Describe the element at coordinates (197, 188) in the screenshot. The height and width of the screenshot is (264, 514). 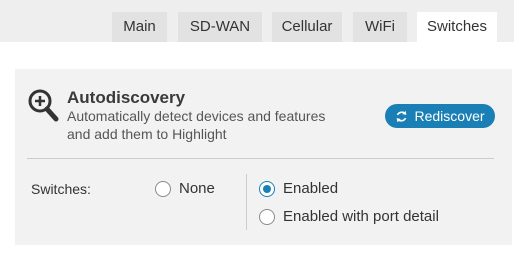
I see `radio-none-label: None` at that location.